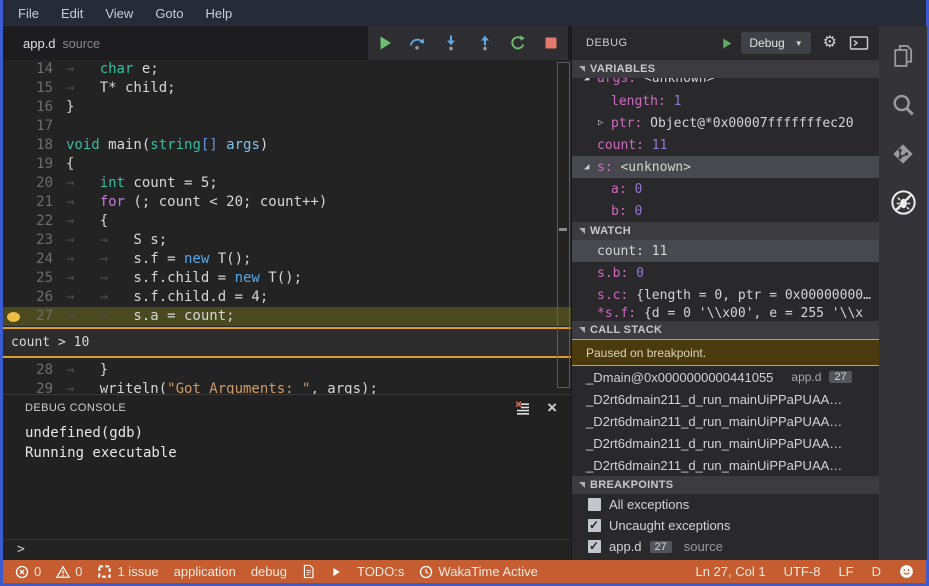  Describe the element at coordinates (287, 88) in the screenshot. I see `code-line-15: 15 → T* child;` at that location.